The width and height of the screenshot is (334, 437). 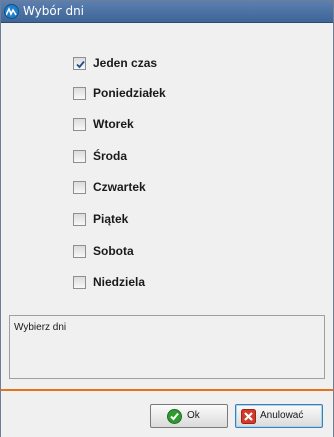 I want to click on button-bar: Ok Anulować, so click(x=167, y=413).